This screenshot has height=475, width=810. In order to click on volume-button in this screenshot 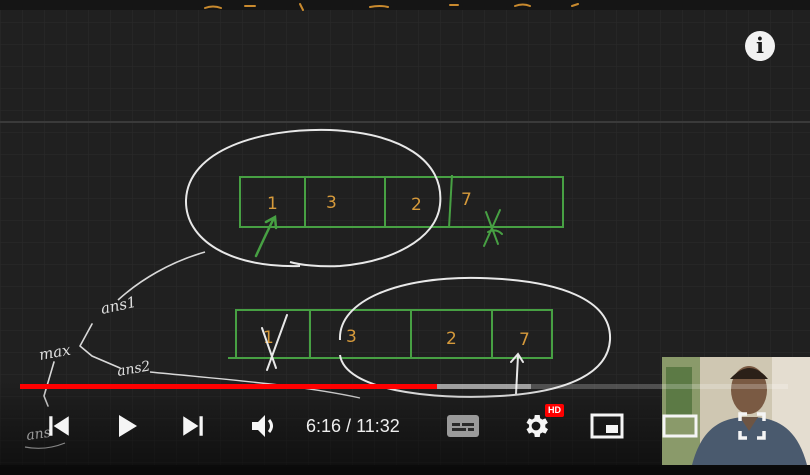, I will do `click(264, 426)`.